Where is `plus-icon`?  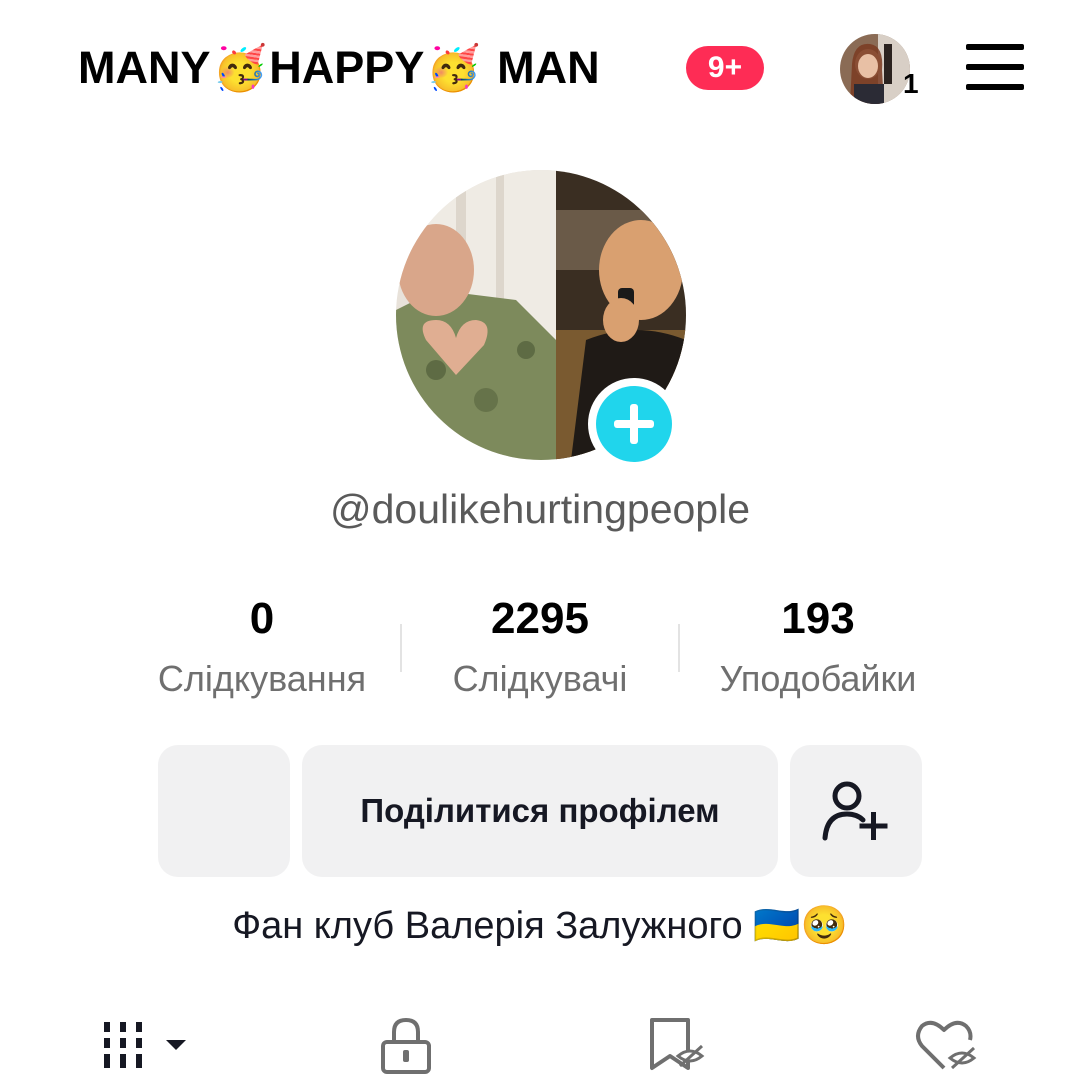
plus-icon is located at coordinates (634, 424).